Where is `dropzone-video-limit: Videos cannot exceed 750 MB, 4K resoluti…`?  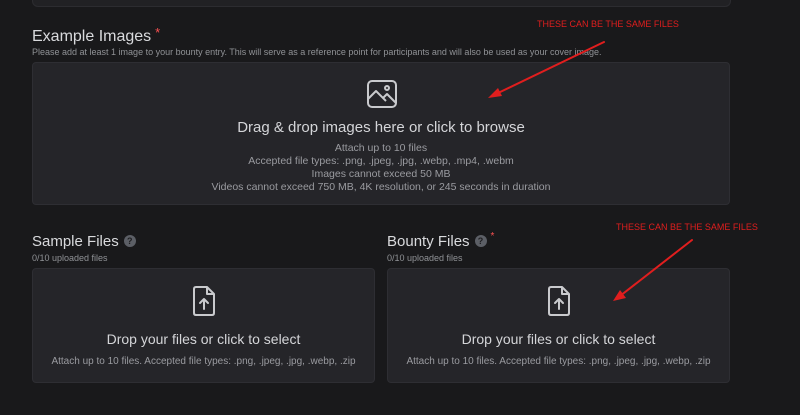
dropzone-video-limit: Videos cannot exceed 750 MB, 4K resoluti… is located at coordinates (381, 187).